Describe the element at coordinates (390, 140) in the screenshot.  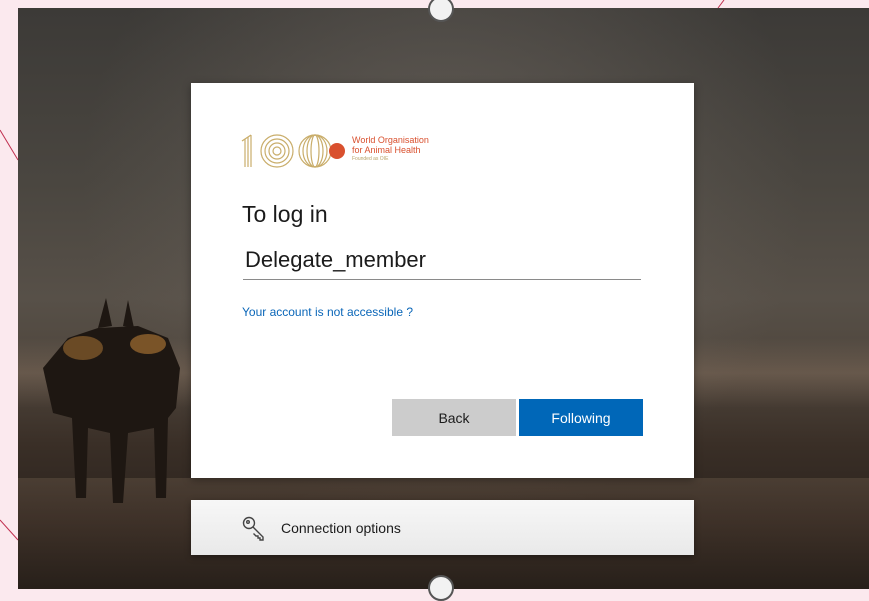
I see `logo-org-line1: World Organisation` at that location.